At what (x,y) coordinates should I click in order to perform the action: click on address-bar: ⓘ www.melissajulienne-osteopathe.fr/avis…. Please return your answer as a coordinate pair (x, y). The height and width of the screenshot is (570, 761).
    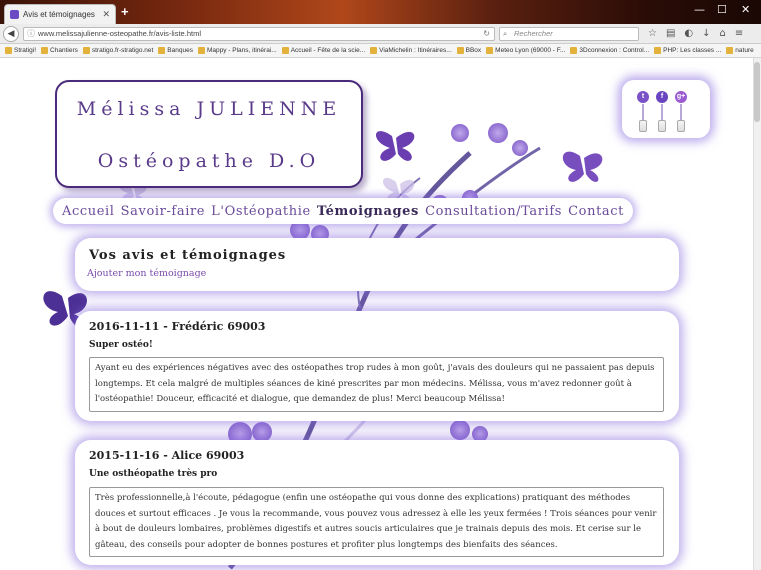
    Looking at the image, I should click on (259, 34).